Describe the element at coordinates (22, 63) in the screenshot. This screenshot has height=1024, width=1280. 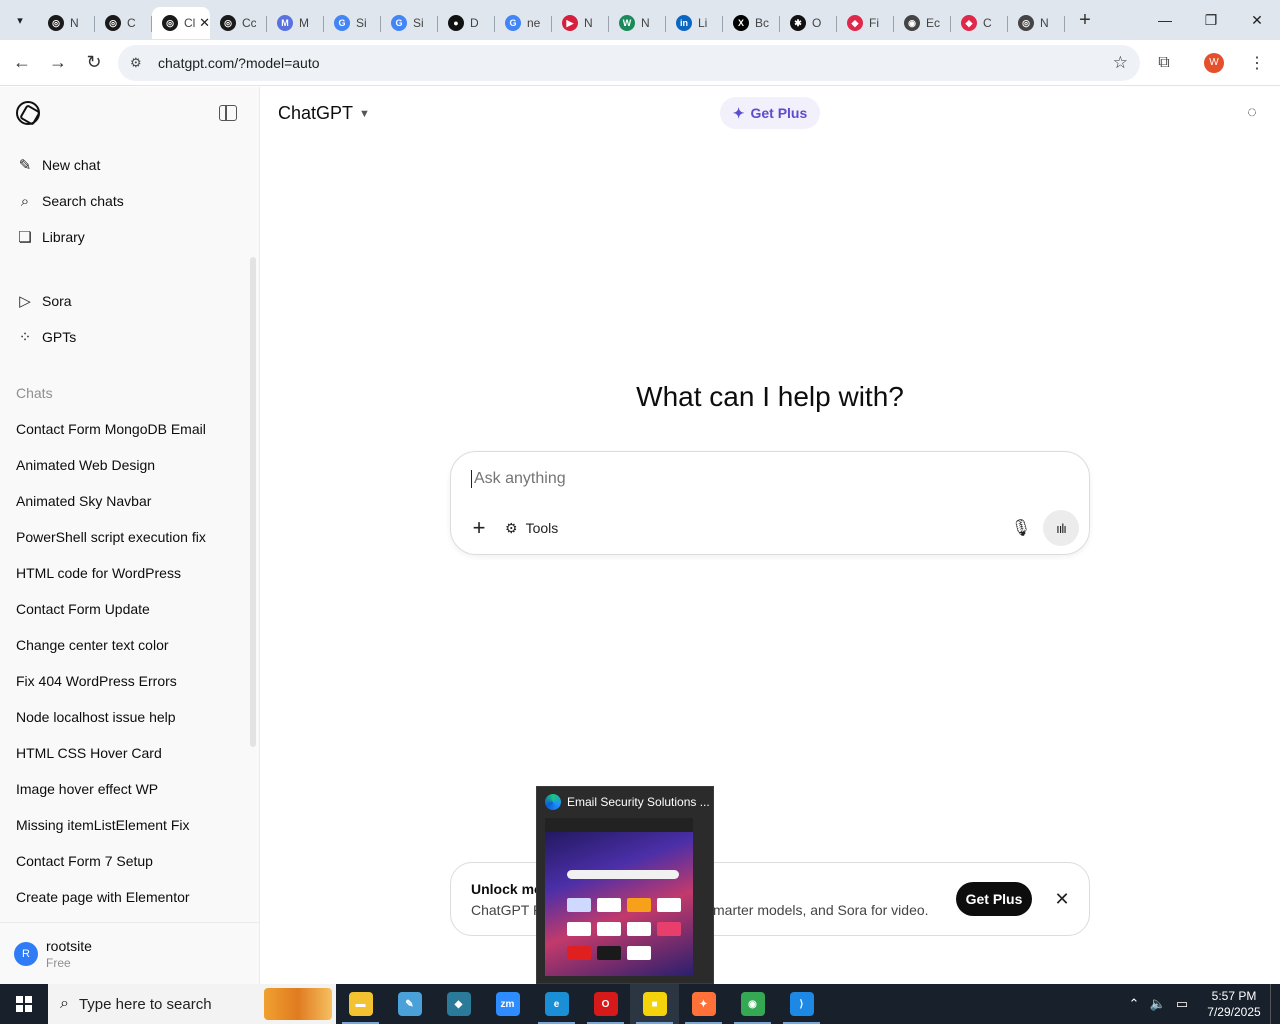
I see `back-arrow-icon: ←` at that location.